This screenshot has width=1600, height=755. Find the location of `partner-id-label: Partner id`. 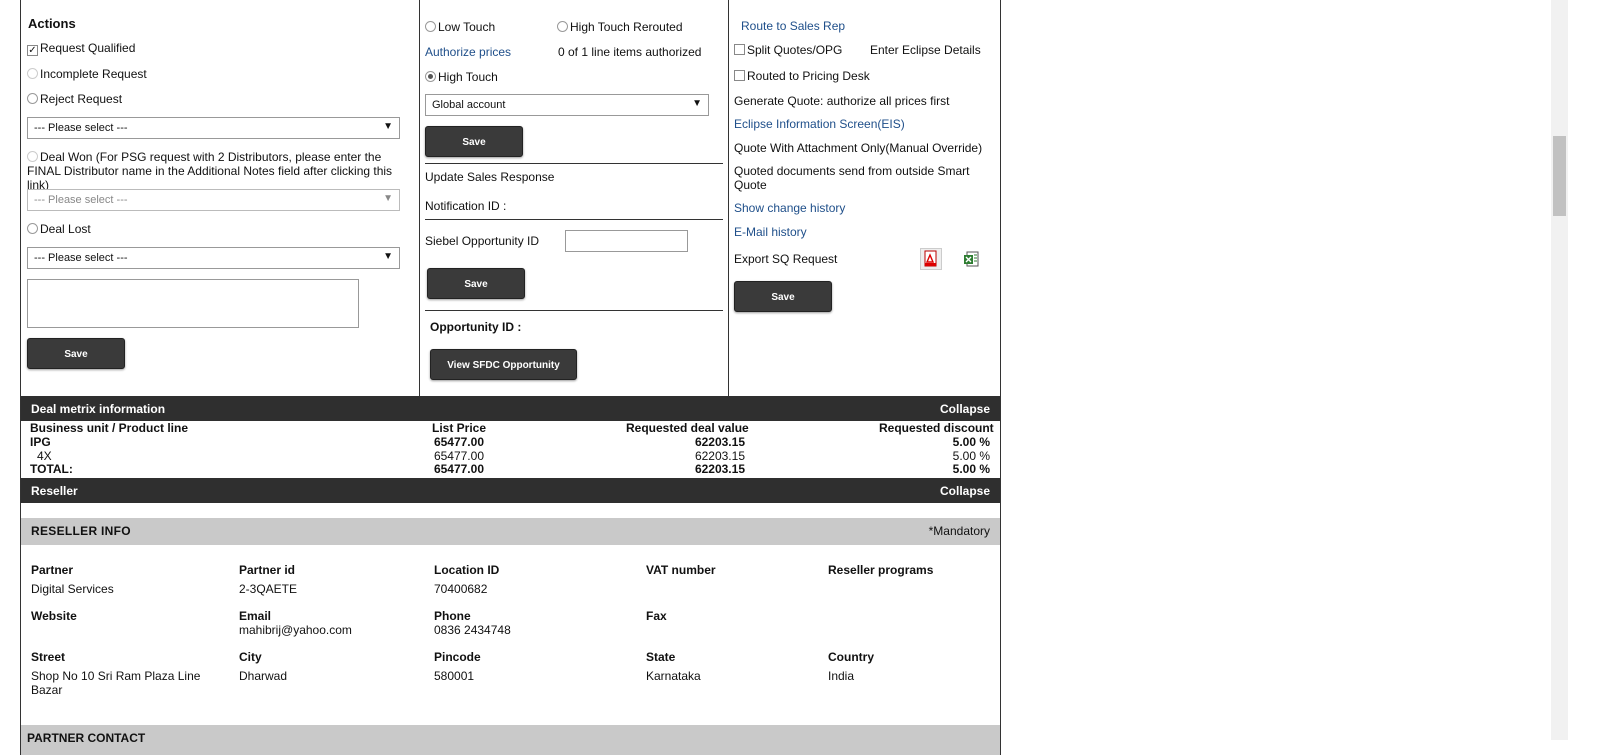

partner-id-label: Partner id is located at coordinates (267, 570).